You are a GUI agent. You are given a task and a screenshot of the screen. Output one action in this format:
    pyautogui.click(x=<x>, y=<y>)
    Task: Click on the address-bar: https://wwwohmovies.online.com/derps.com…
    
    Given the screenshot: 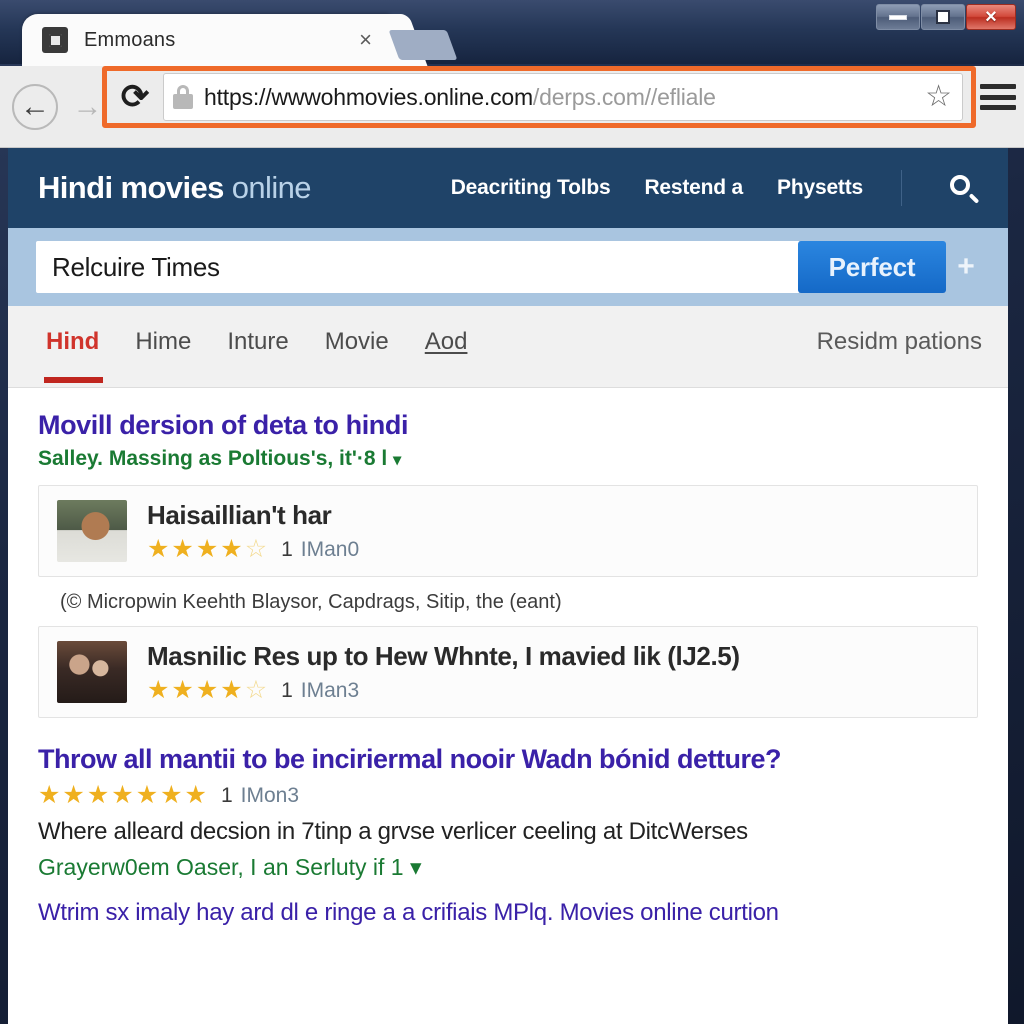 What is the action you would take?
    pyautogui.click(x=563, y=97)
    